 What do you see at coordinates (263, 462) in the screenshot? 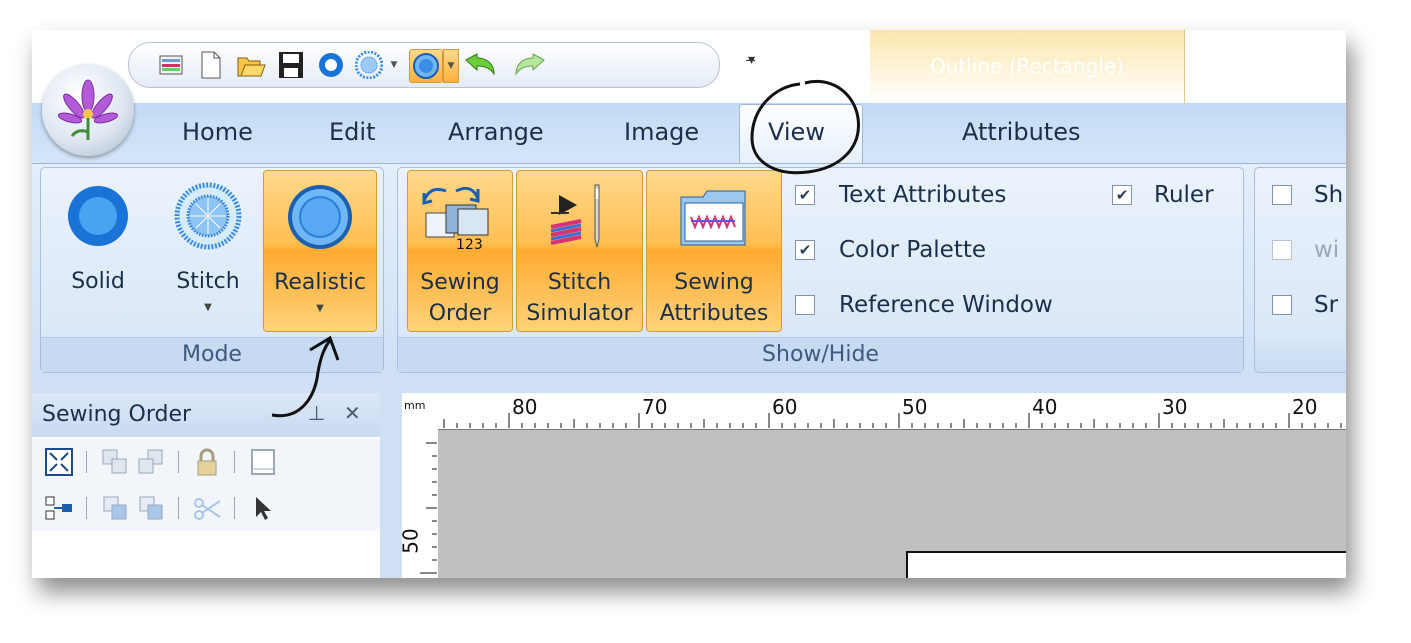
I see `frame-icon` at bounding box center [263, 462].